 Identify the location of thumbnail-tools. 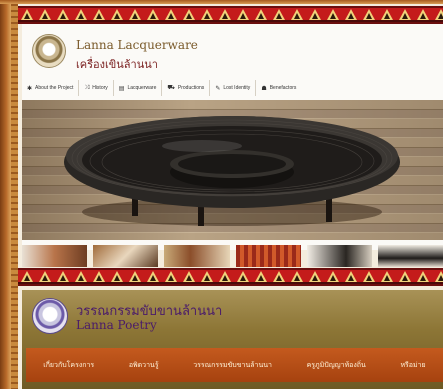
(126, 256).